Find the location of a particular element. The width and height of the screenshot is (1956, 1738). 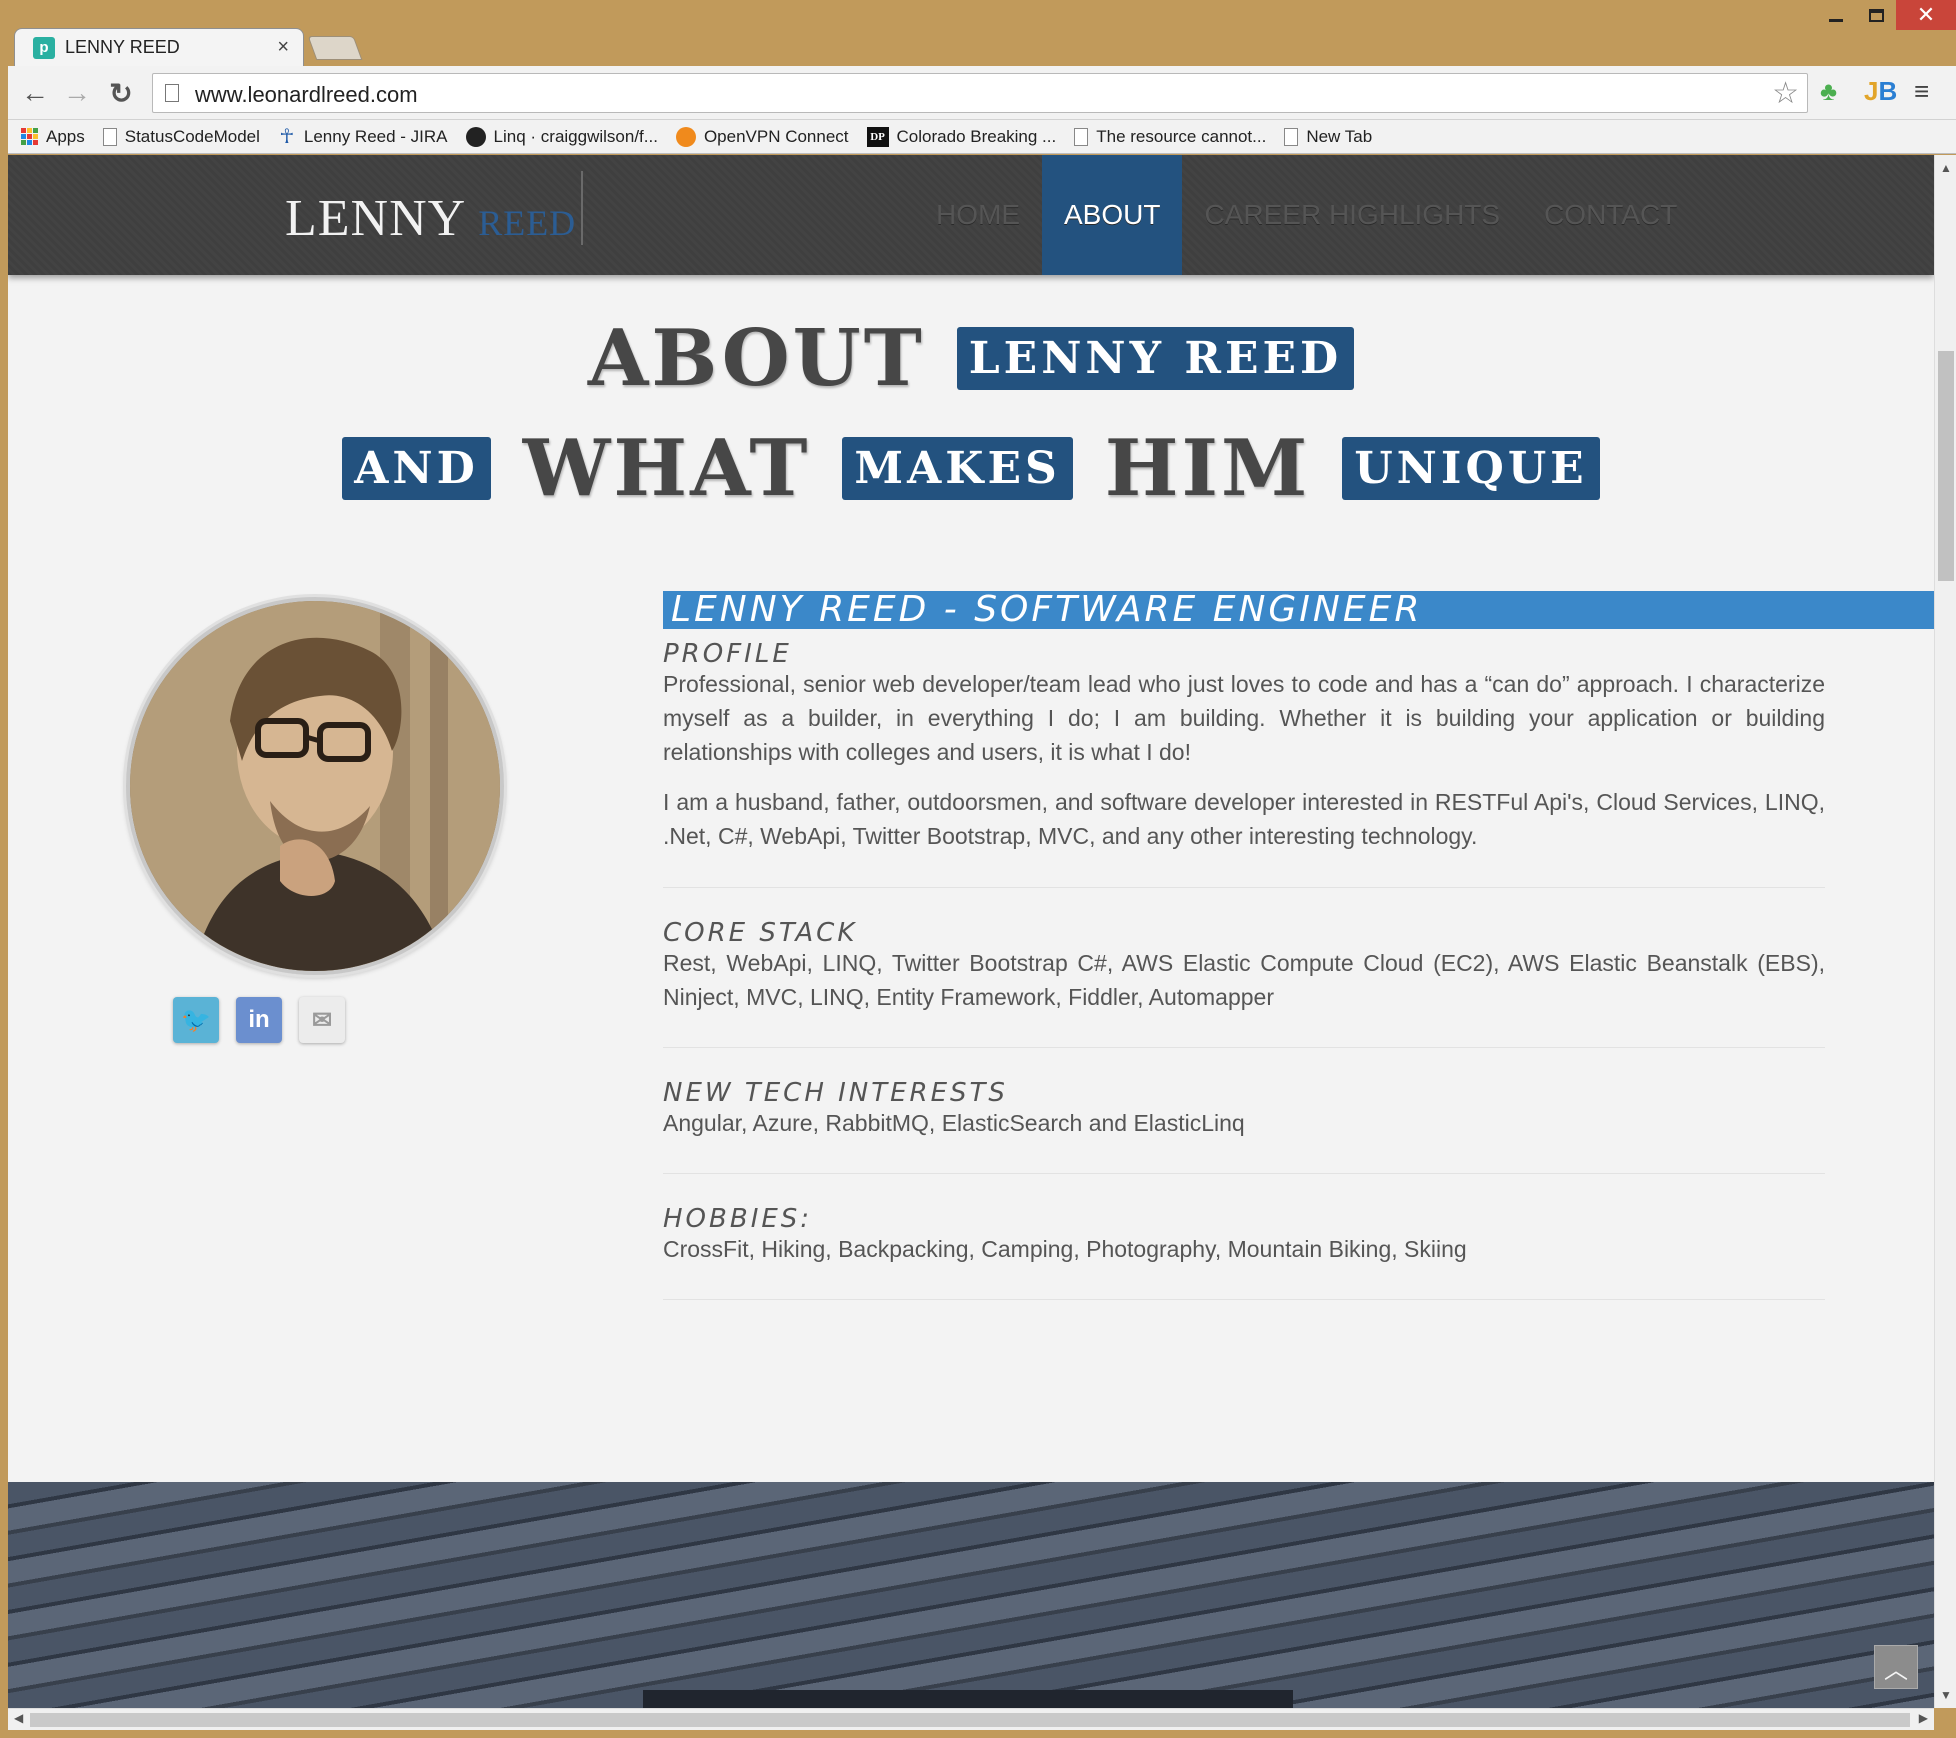

twitter-icon: 🐦 is located at coordinates (196, 1020).